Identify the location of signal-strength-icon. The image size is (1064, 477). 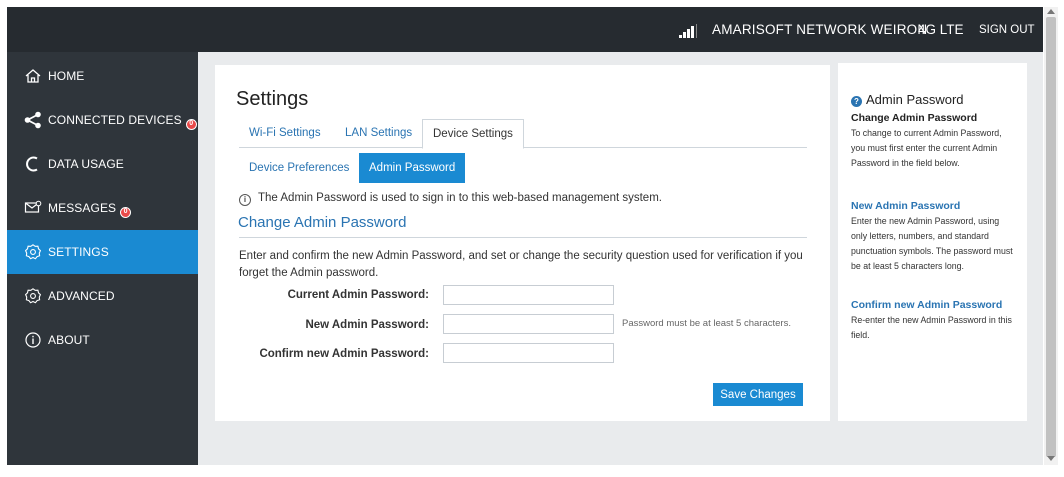
(689, 31).